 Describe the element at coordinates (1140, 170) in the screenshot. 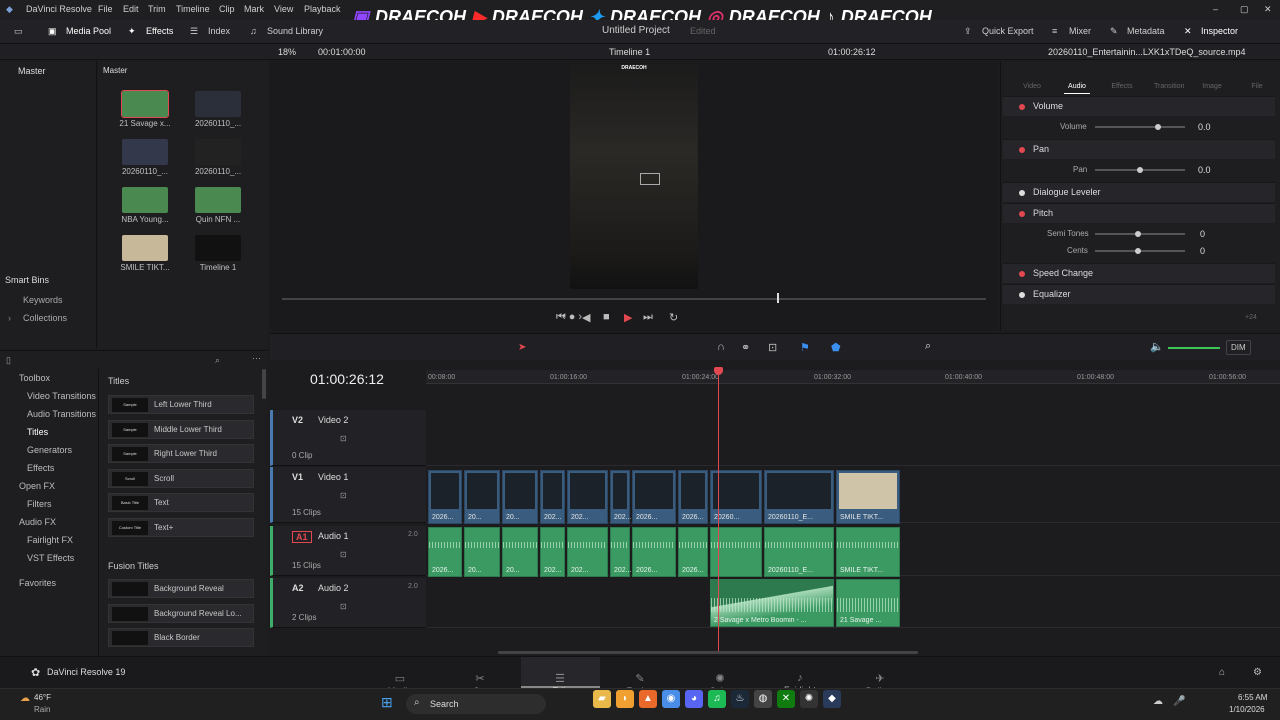

I see `pan-knob` at that location.